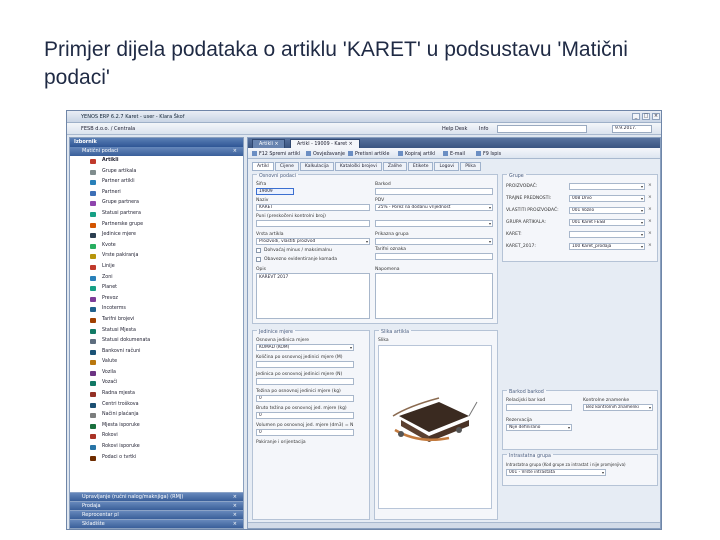 The image size is (720, 540). I want to click on intrastat-select: 001 - Vrste intrastata ▾, so click(556, 472).